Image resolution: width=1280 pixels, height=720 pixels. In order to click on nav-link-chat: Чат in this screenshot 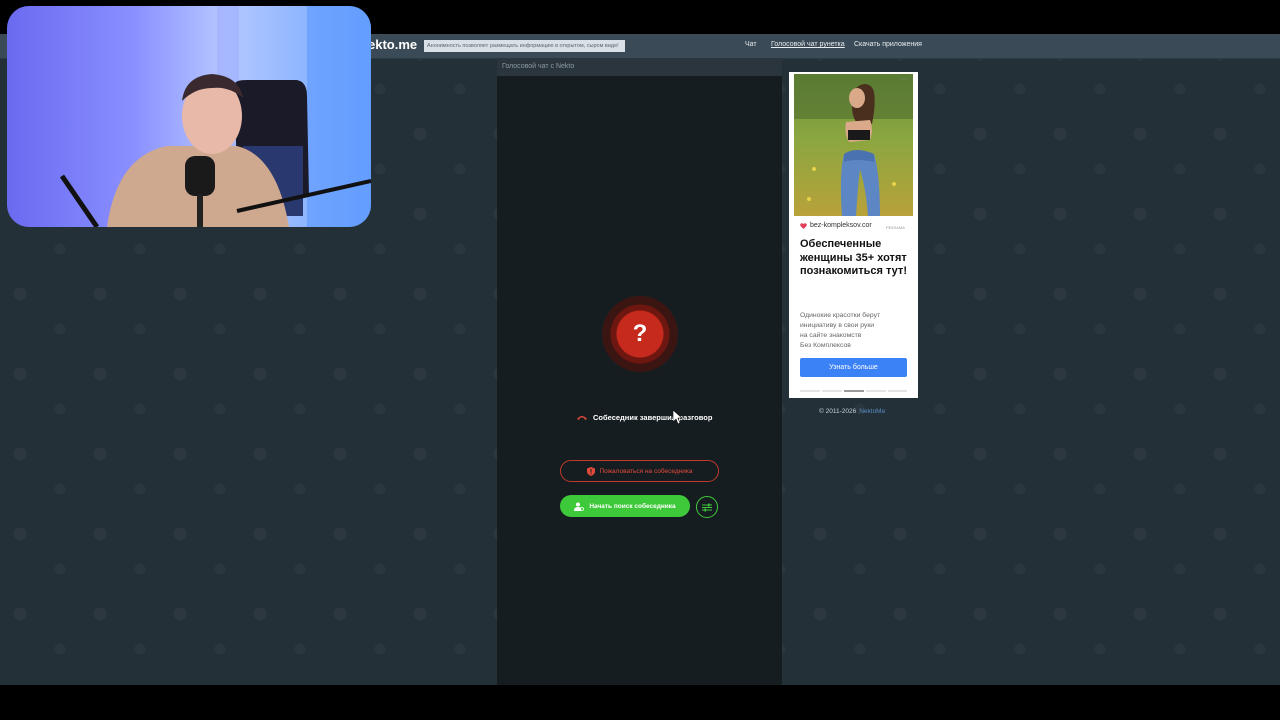, I will do `click(751, 44)`.